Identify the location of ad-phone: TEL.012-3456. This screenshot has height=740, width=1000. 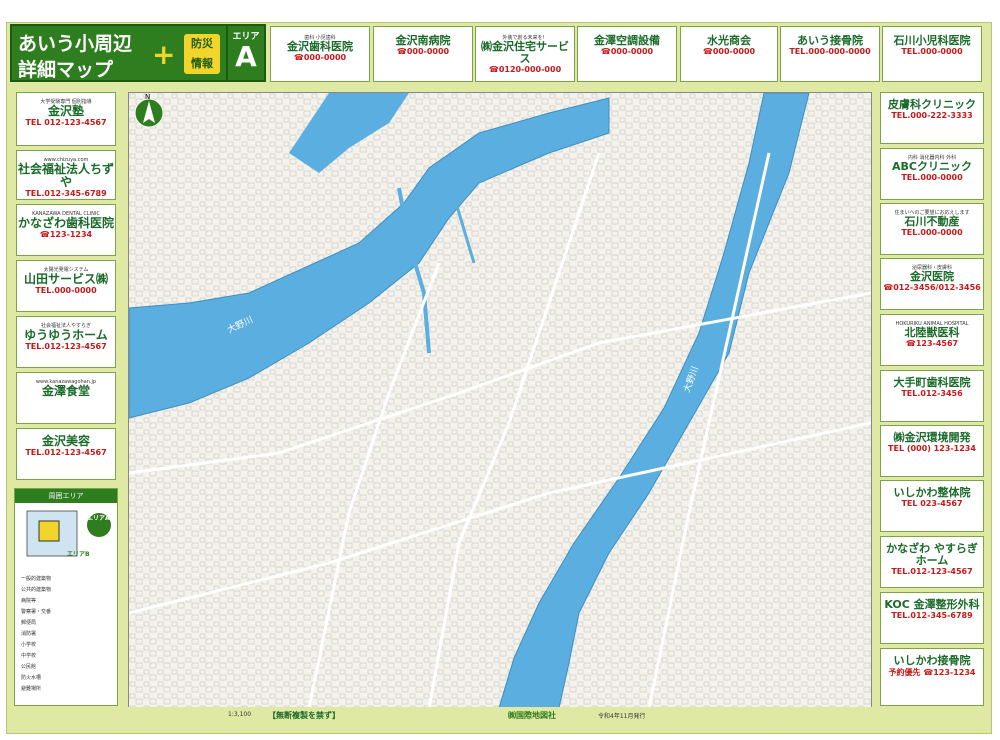
(932, 394).